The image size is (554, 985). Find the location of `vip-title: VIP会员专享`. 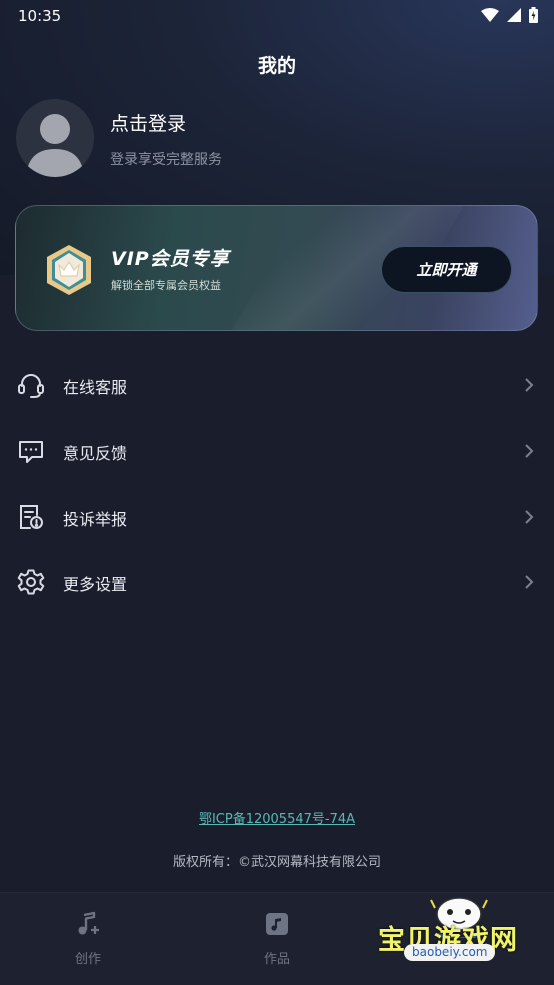

vip-title: VIP会员专享 is located at coordinates (170, 259).